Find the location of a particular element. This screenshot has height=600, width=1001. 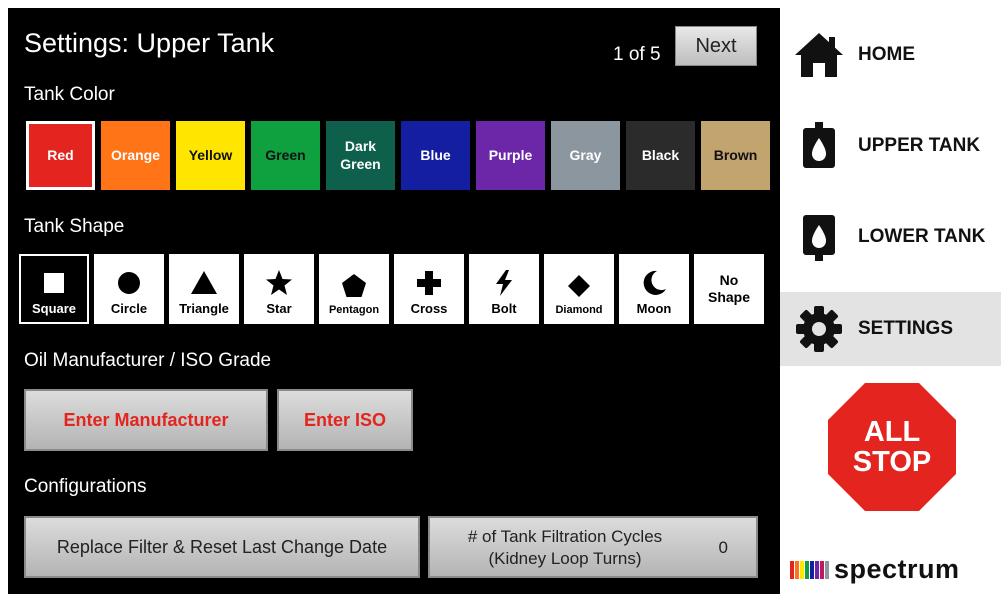

all-stop-line1: ALL is located at coordinates (892, 431).